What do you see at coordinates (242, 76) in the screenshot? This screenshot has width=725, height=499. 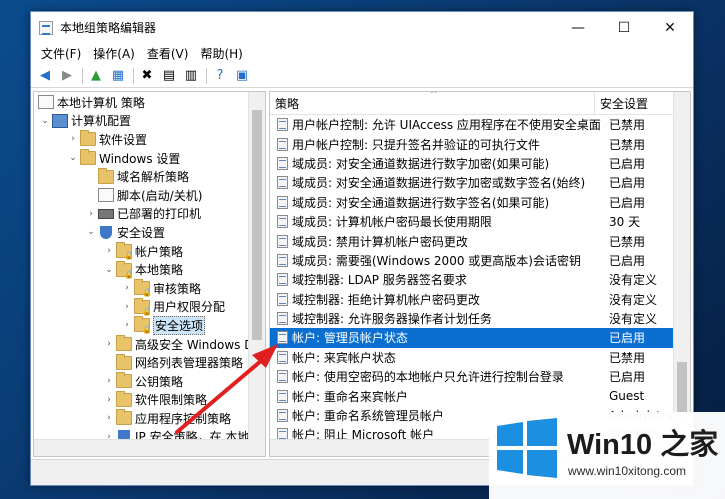 I see `action-pane-icon: ▣` at bounding box center [242, 76].